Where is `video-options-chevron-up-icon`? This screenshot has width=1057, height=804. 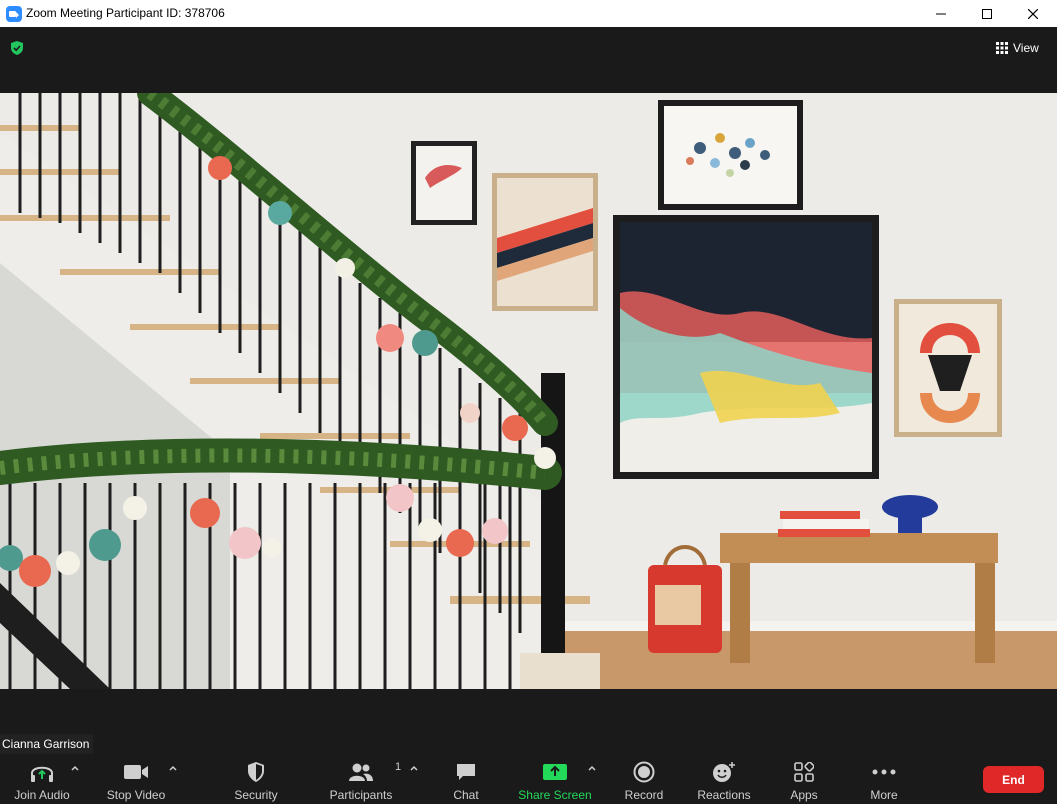 video-options-chevron-up-icon is located at coordinates (173, 768).